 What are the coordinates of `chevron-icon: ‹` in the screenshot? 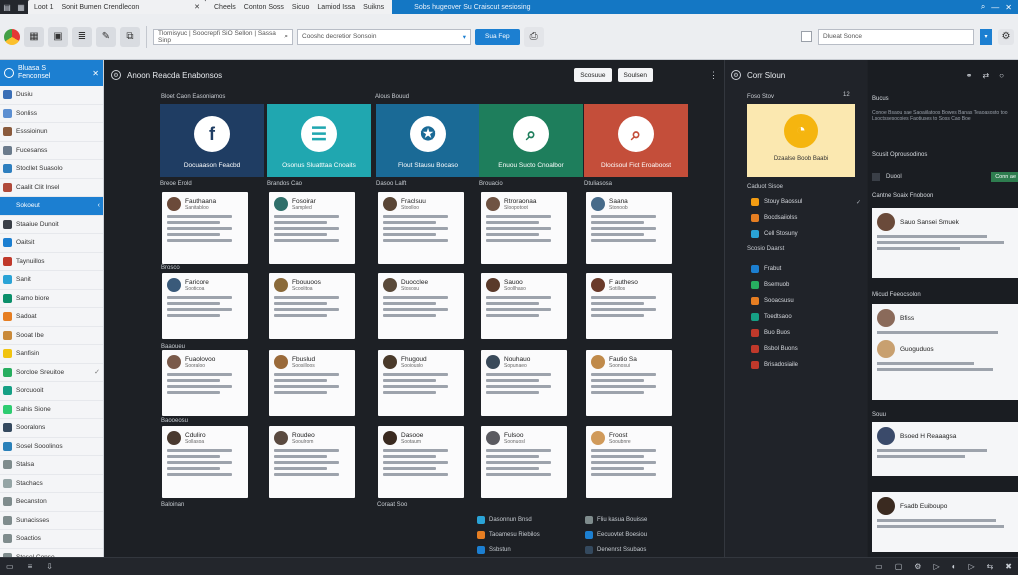 It's located at (99, 205).